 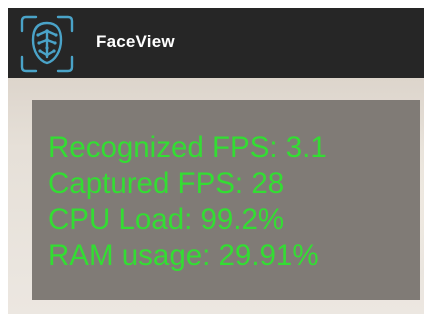 I want to click on face-scan-icon, so click(x=47, y=44).